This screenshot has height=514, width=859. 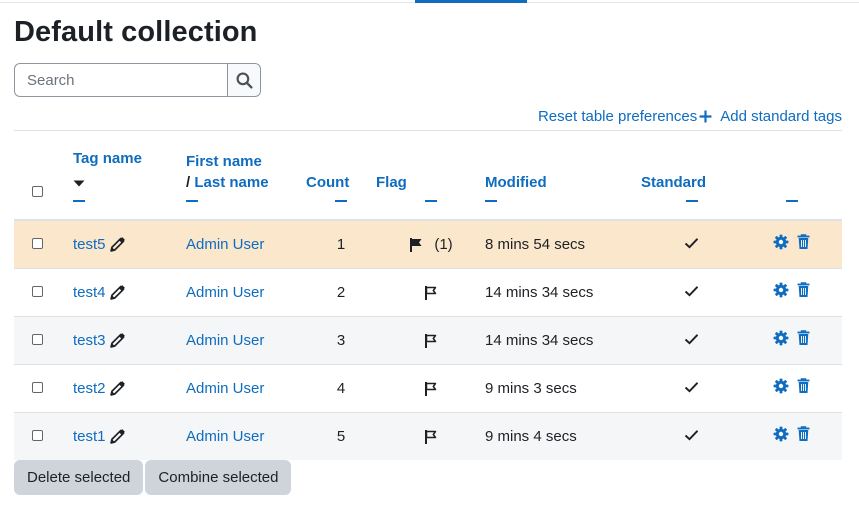 What do you see at coordinates (491, 201) in the screenshot?
I see `collapse-column-modified` at bounding box center [491, 201].